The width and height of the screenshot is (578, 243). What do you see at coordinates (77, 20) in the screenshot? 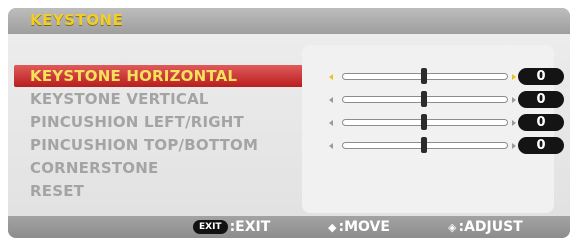
I see `menu-title: KEYSTONE` at bounding box center [77, 20].